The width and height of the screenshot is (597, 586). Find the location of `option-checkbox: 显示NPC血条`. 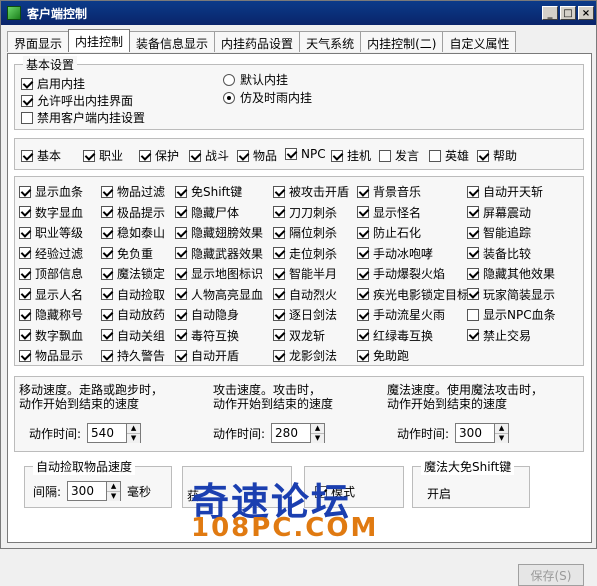

option-checkbox: 显示NPC血条 is located at coordinates (511, 314).